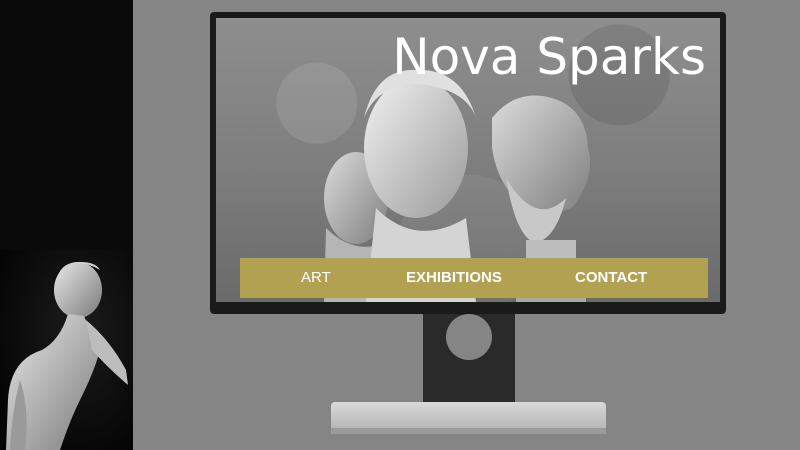 The width and height of the screenshot is (800, 450). What do you see at coordinates (316, 278) in the screenshot?
I see `nav-link-art: ART` at bounding box center [316, 278].